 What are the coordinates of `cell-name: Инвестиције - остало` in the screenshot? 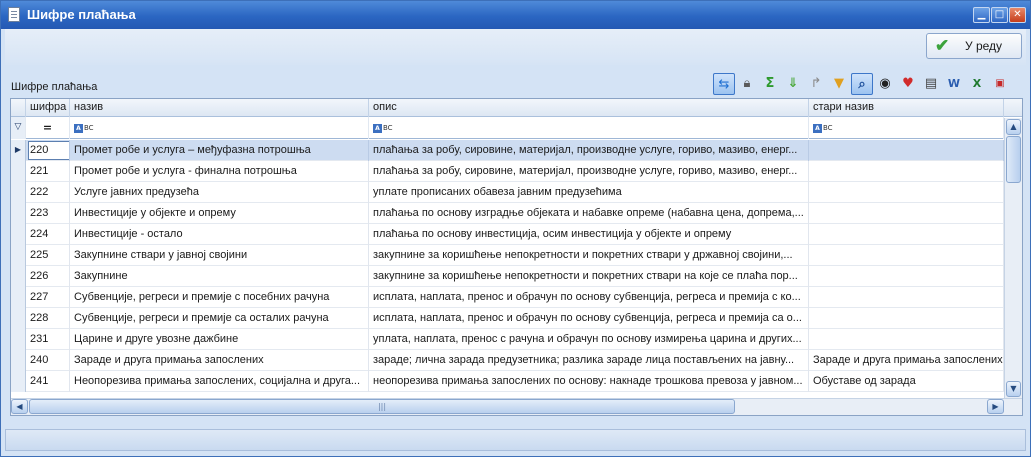 It's located at (219, 234).